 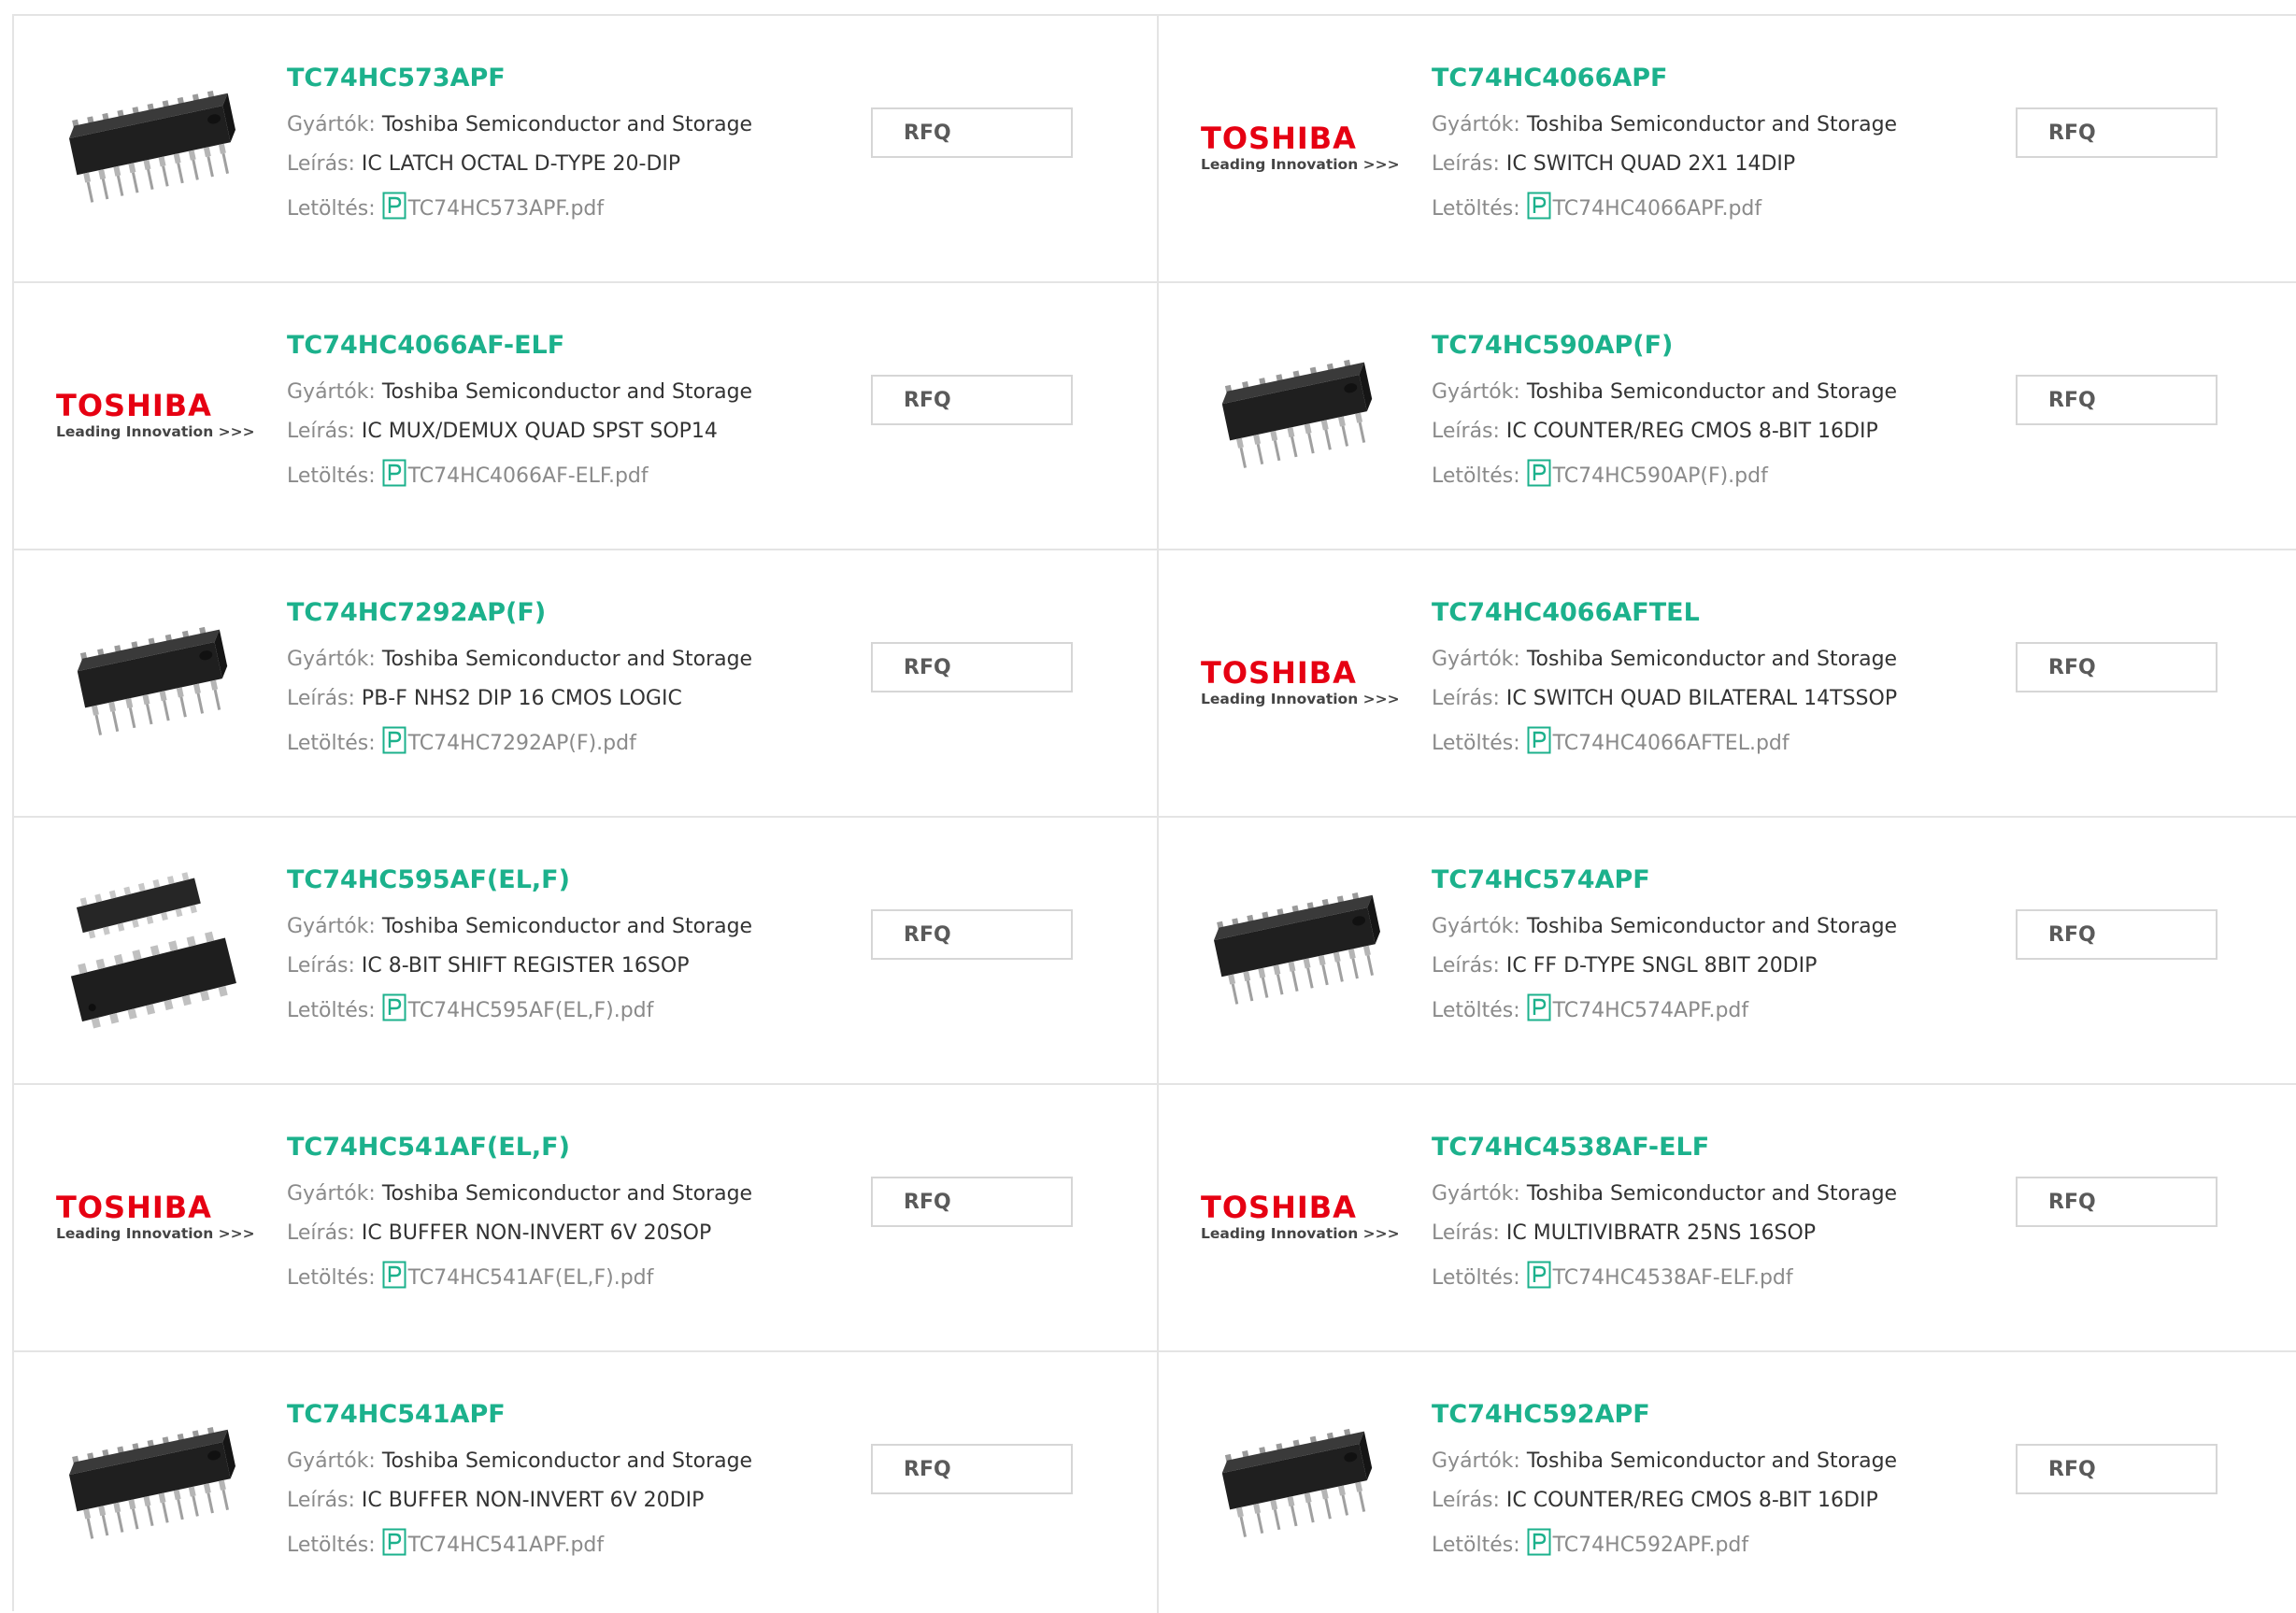 What do you see at coordinates (1693, 1415) in the screenshot?
I see `part-number-link: TC74HC592APF` at bounding box center [1693, 1415].